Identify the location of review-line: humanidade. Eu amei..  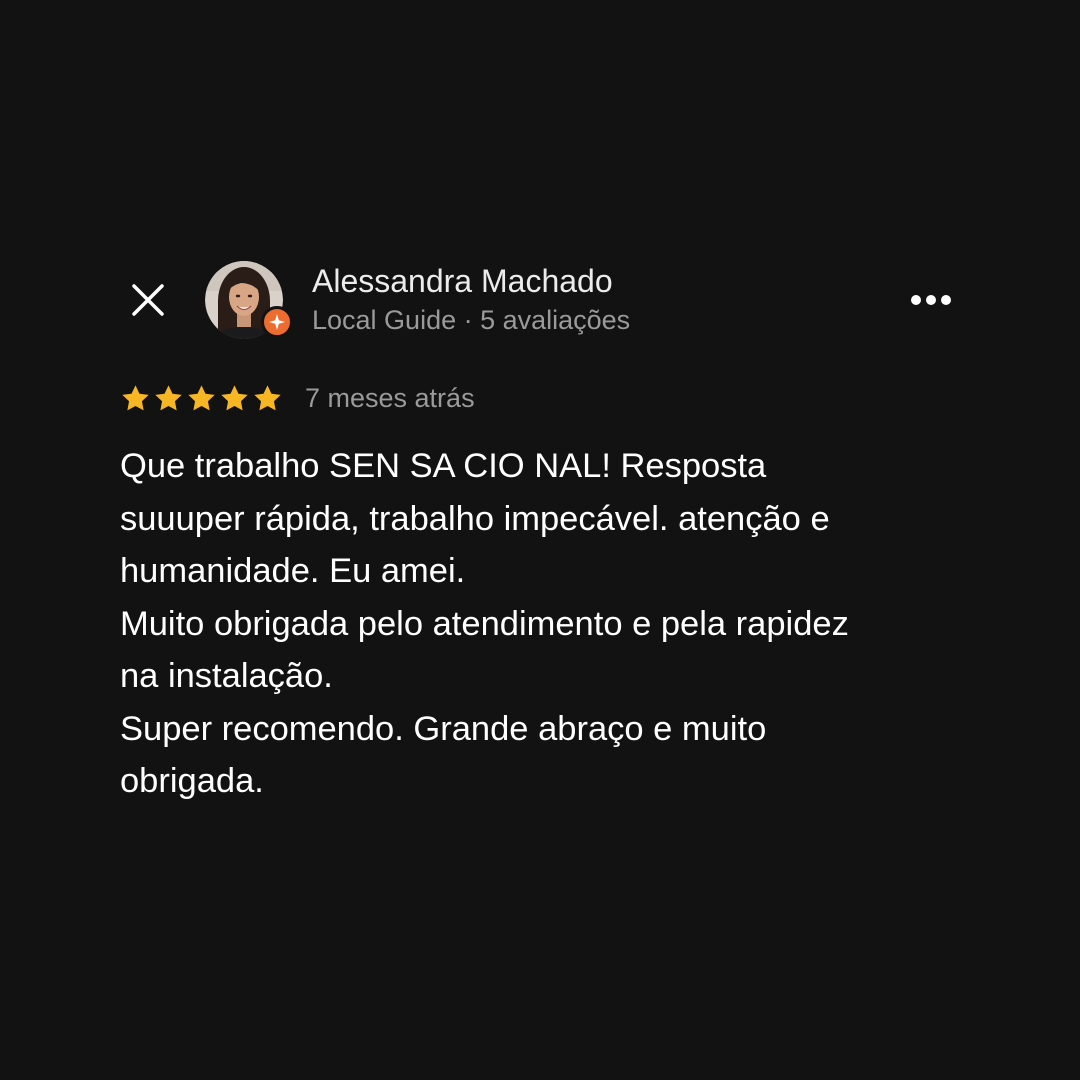
(293, 571).